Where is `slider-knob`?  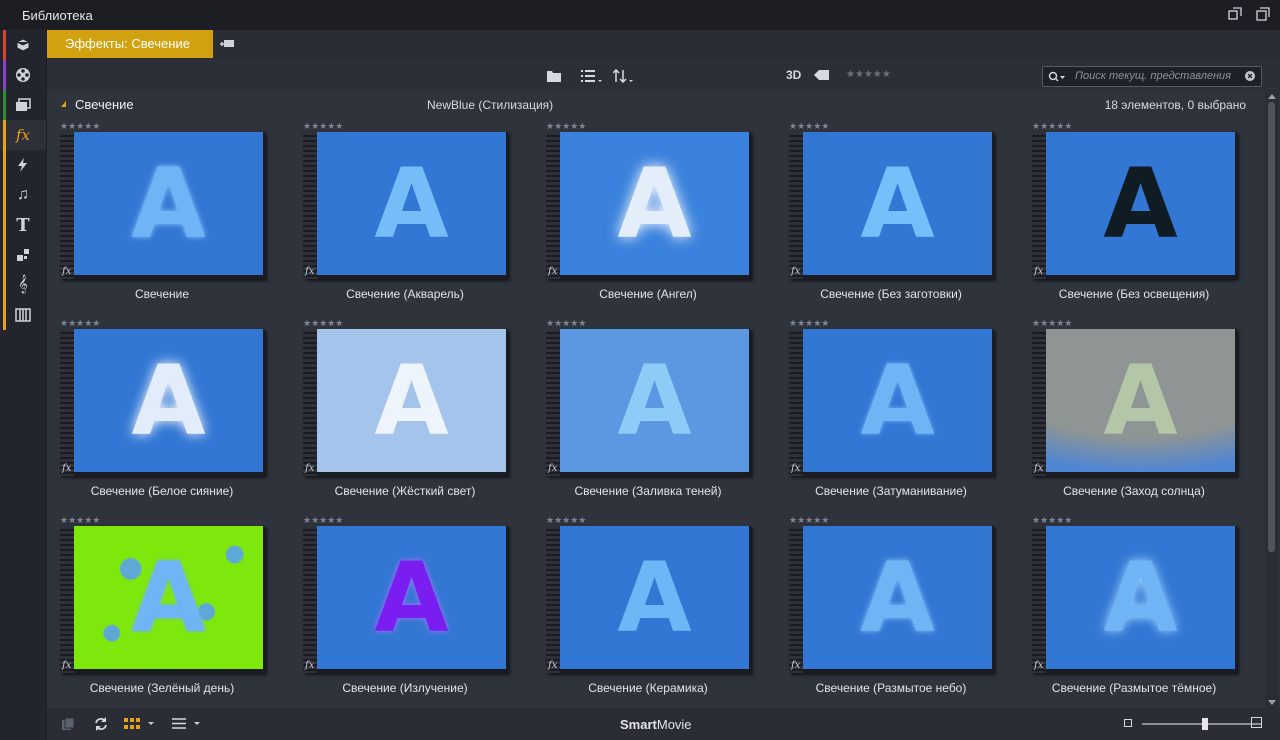 slider-knob is located at coordinates (1205, 724).